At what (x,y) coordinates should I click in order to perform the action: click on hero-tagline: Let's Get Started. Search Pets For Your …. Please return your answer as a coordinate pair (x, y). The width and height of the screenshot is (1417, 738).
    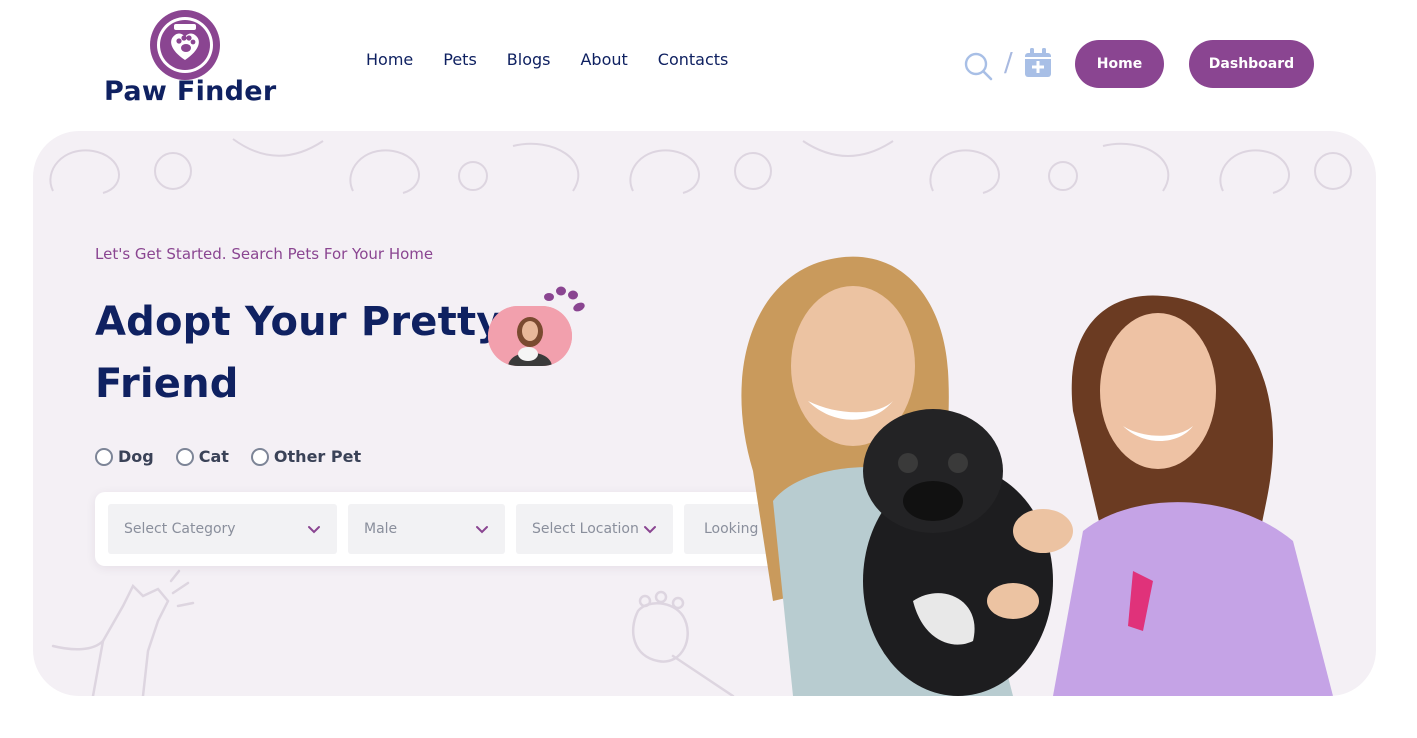
    Looking at the image, I should click on (264, 254).